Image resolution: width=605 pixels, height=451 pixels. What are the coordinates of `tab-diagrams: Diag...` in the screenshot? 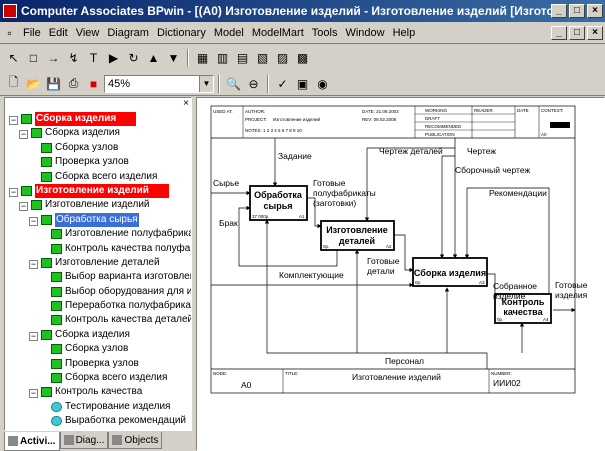 It's located at (84, 440).